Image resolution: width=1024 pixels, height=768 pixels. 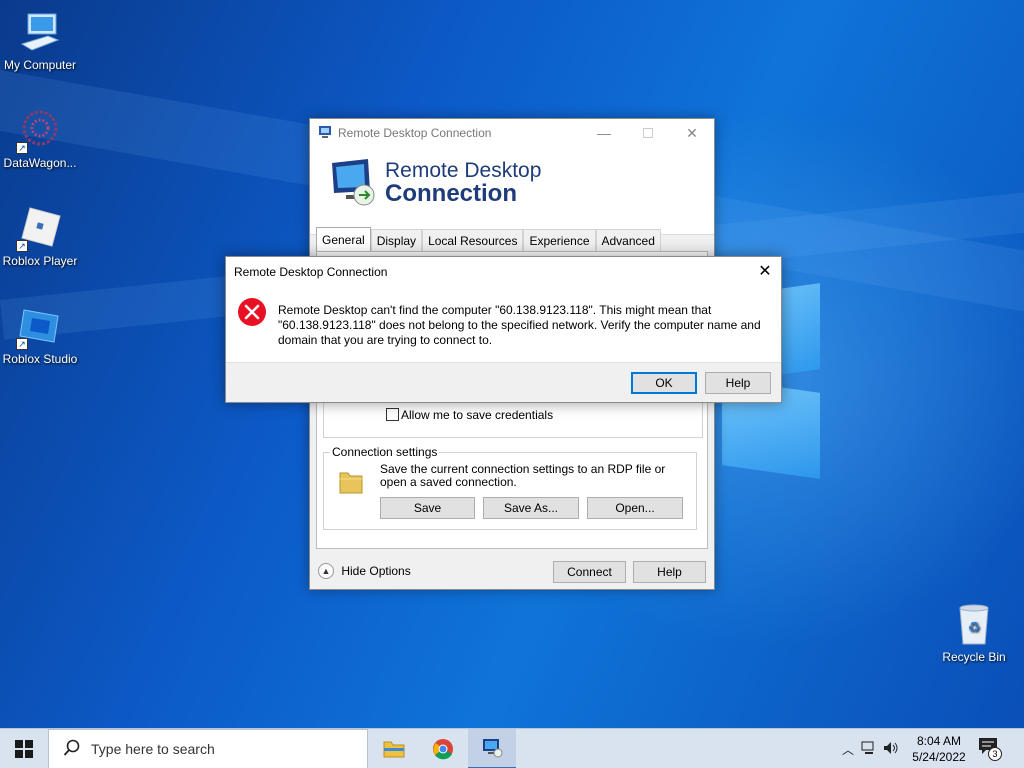 What do you see at coordinates (589, 572) in the screenshot?
I see `connect-button: Connect` at bounding box center [589, 572].